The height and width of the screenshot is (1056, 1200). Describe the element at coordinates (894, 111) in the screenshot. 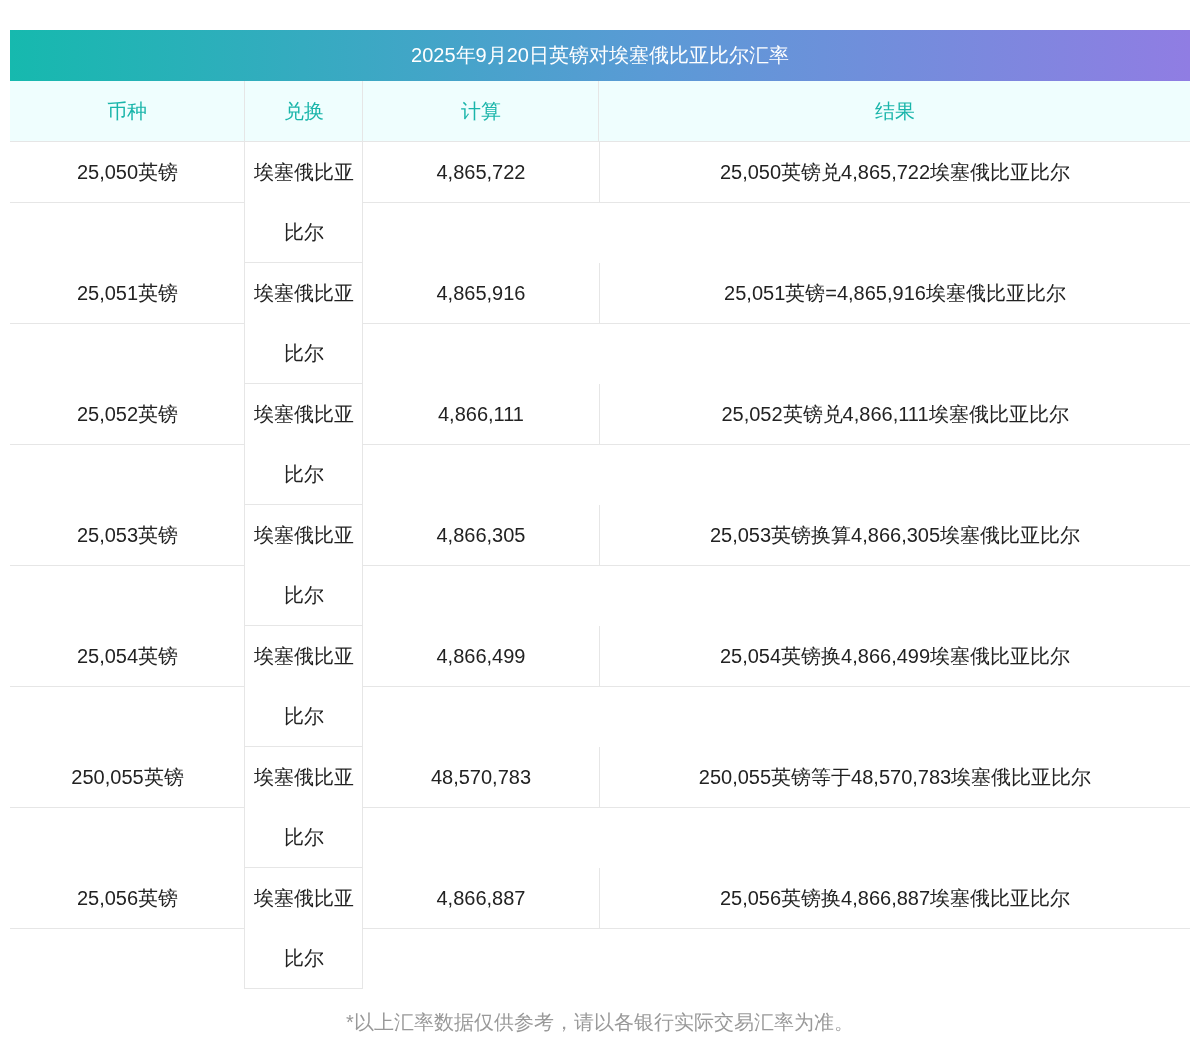

I see `column-header: 结果` at that location.